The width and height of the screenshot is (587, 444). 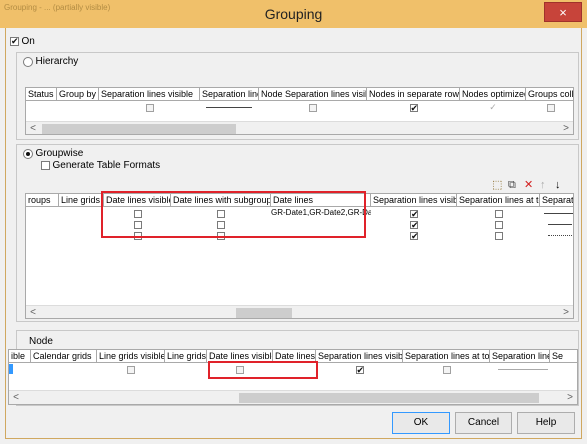 What do you see at coordinates (14, 41) in the screenshot?
I see `on-checkbox` at bounding box center [14, 41].